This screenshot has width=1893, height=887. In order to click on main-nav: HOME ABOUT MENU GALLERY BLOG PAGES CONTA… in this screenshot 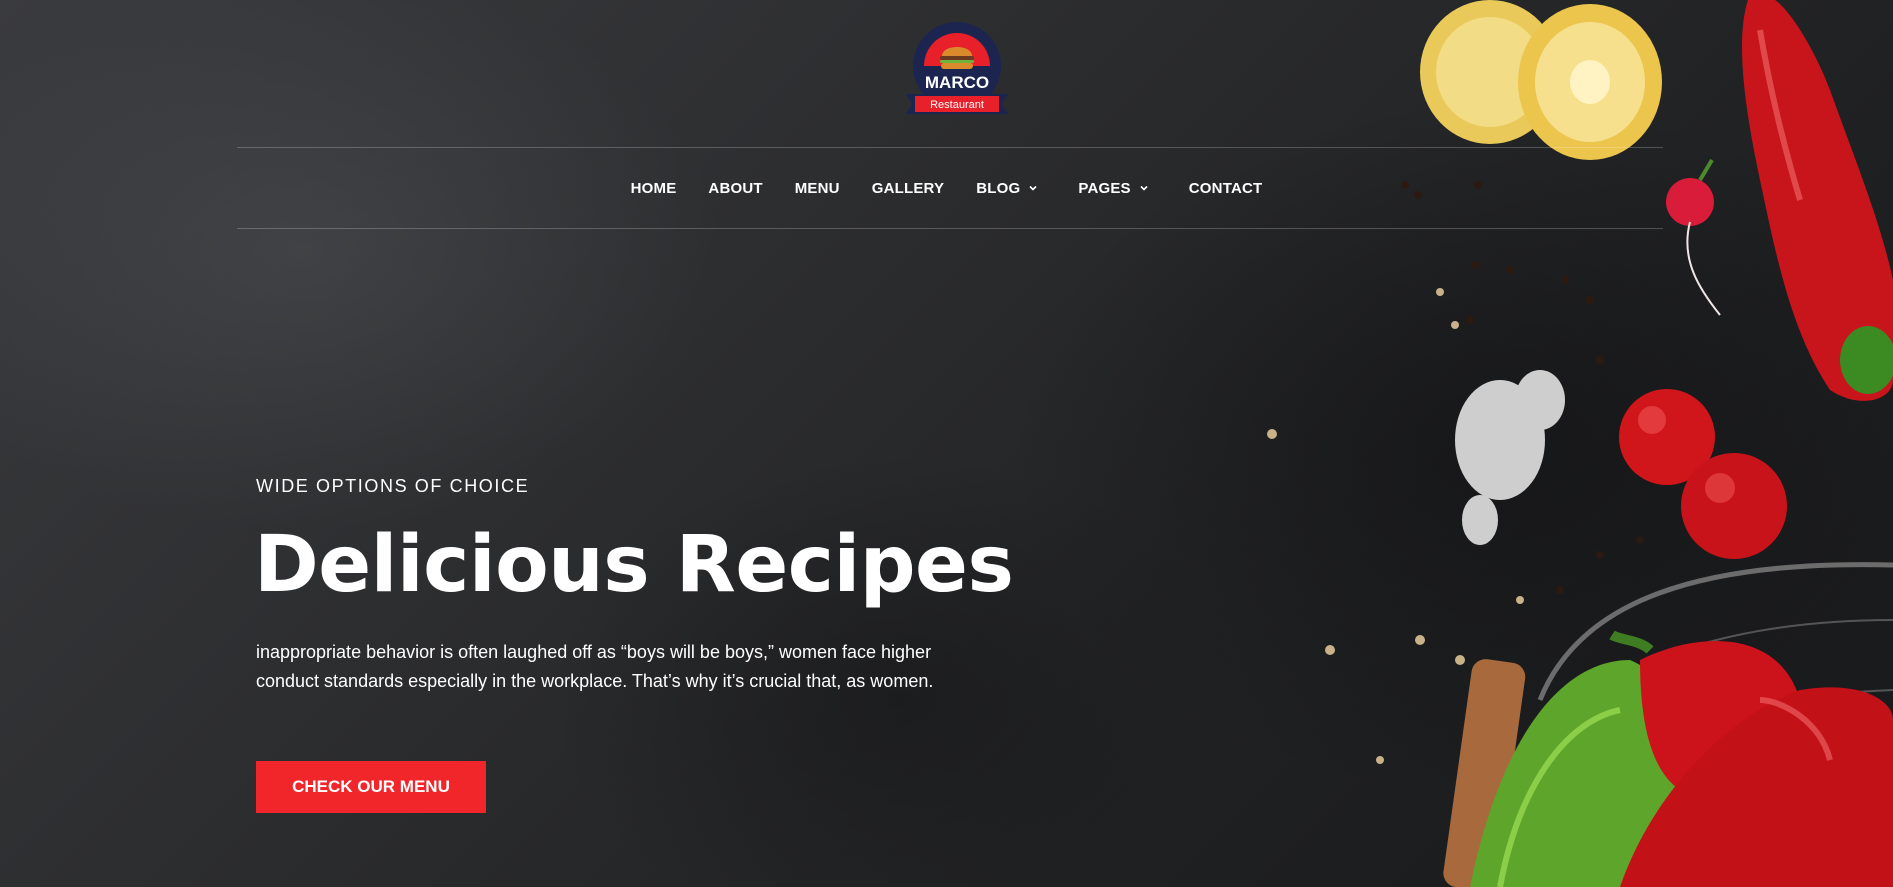, I will do `click(946, 188)`.